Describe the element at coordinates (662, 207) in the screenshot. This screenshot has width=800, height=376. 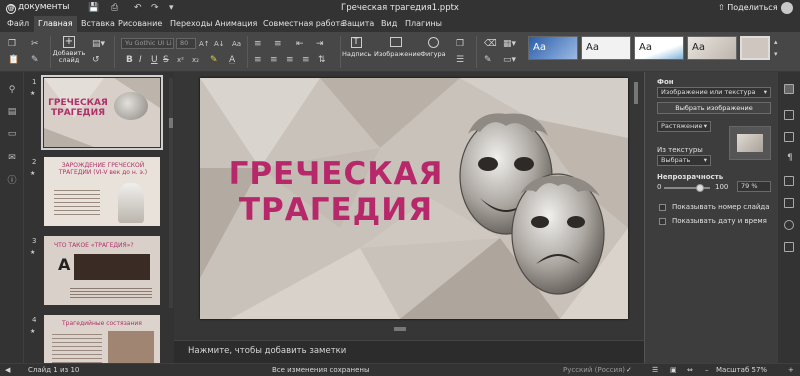
I see `show-slide-number-checkbox` at that location.